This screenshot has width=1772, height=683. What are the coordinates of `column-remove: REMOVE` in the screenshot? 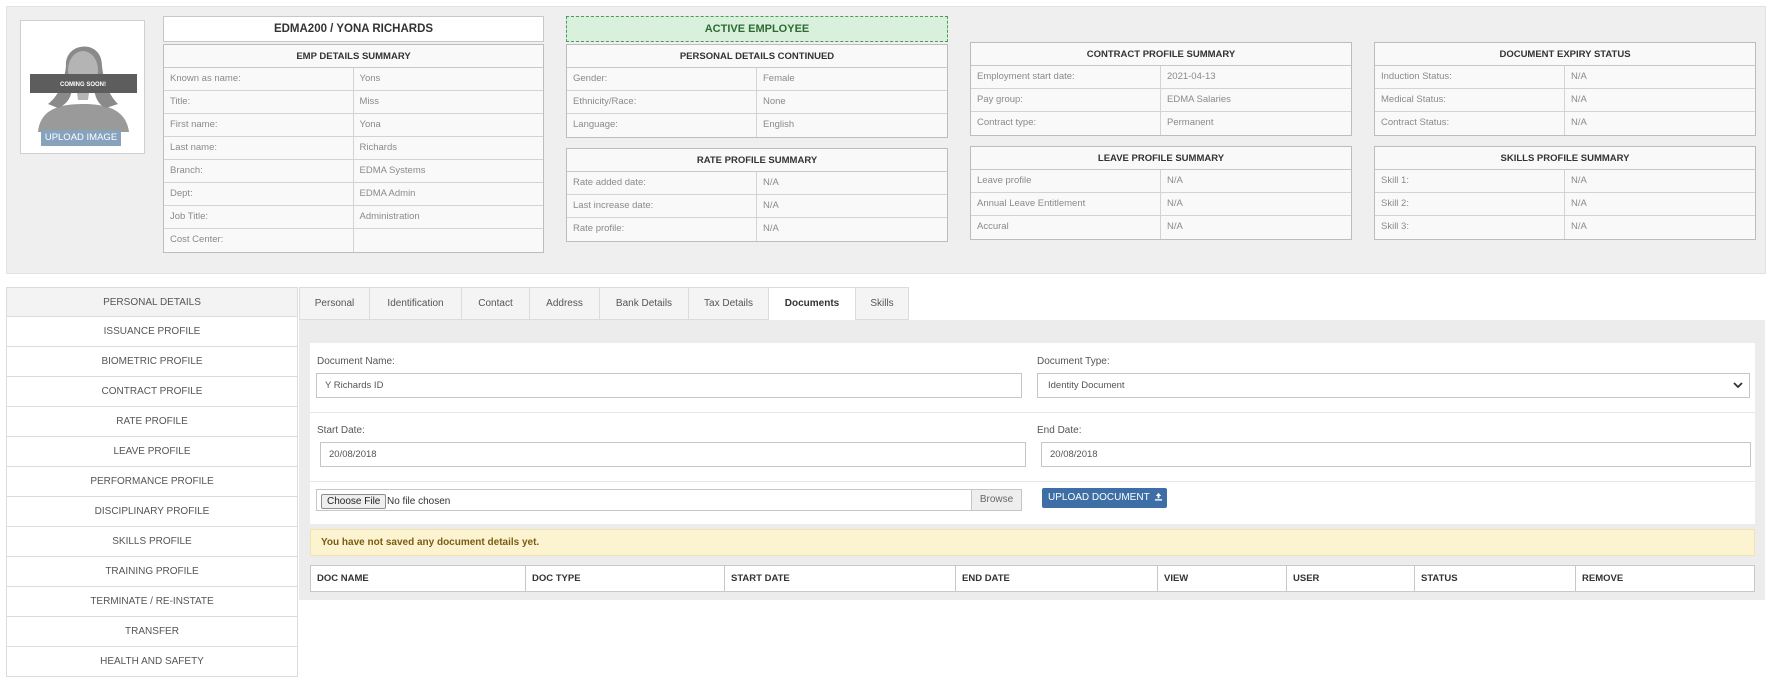 It's located at (1665, 578).